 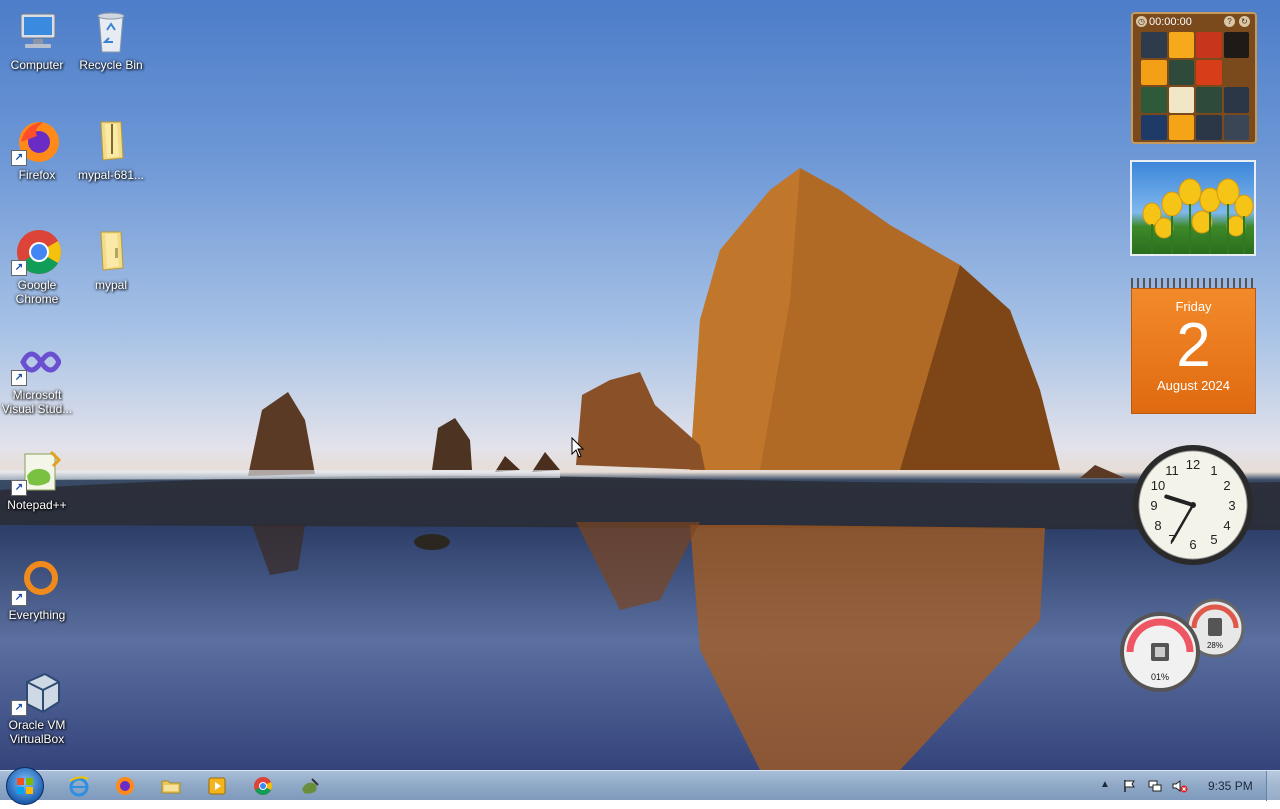 I want to click on desktop-icon-label: mypal, so click(x=110, y=285).